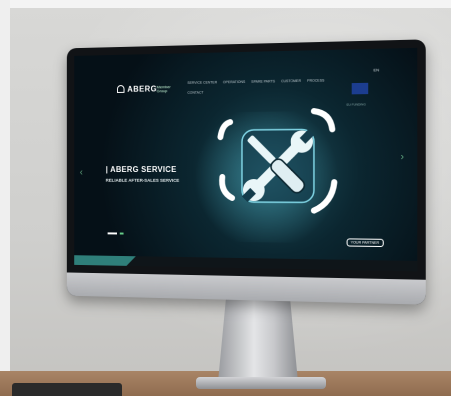 This screenshot has width=451, height=396. I want to click on chevron-left-icon: ‹, so click(81, 172).